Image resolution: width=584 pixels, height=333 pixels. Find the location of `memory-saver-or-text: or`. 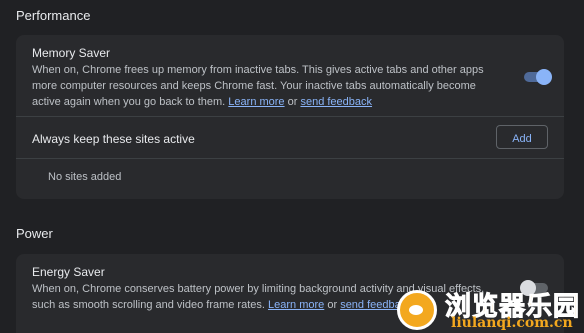

memory-saver-or-text: or is located at coordinates (292, 102).